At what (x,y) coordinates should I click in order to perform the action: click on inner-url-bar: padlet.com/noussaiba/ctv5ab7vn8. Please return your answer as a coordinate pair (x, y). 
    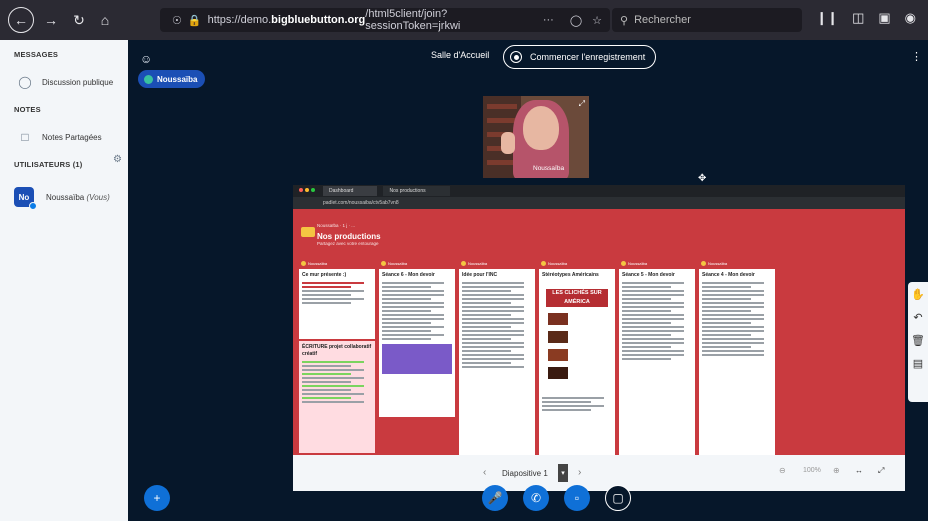
    Looking at the image, I should click on (599, 203).